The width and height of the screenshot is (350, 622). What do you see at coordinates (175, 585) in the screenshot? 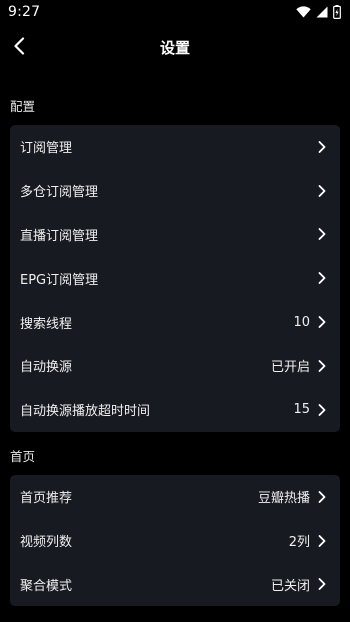
I see `setting-row-aggregate-mode: 聚合模式 已关闭` at bounding box center [175, 585].